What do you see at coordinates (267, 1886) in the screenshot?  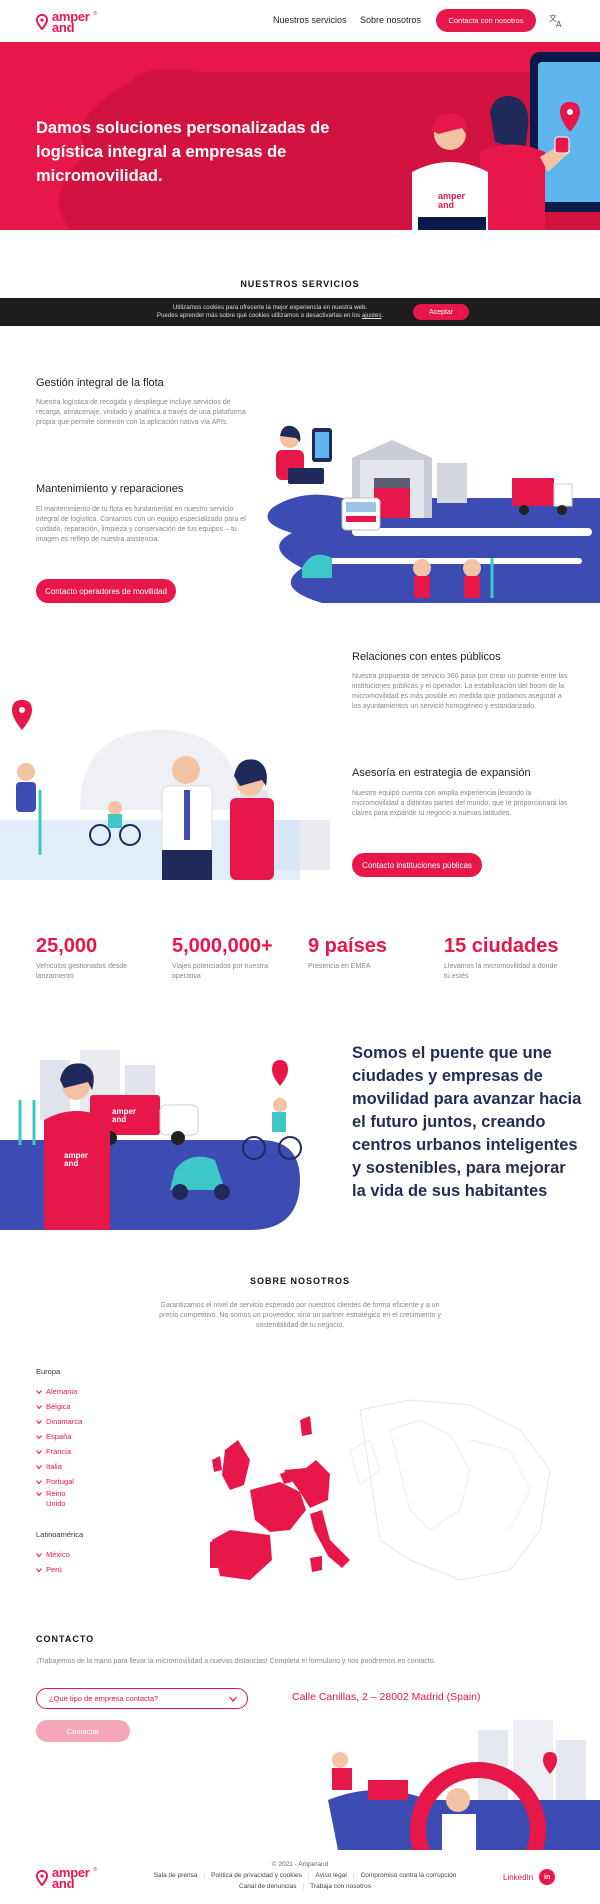 I see `footer-link-whistleblower: Canal de denuncias` at bounding box center [267, 1886].